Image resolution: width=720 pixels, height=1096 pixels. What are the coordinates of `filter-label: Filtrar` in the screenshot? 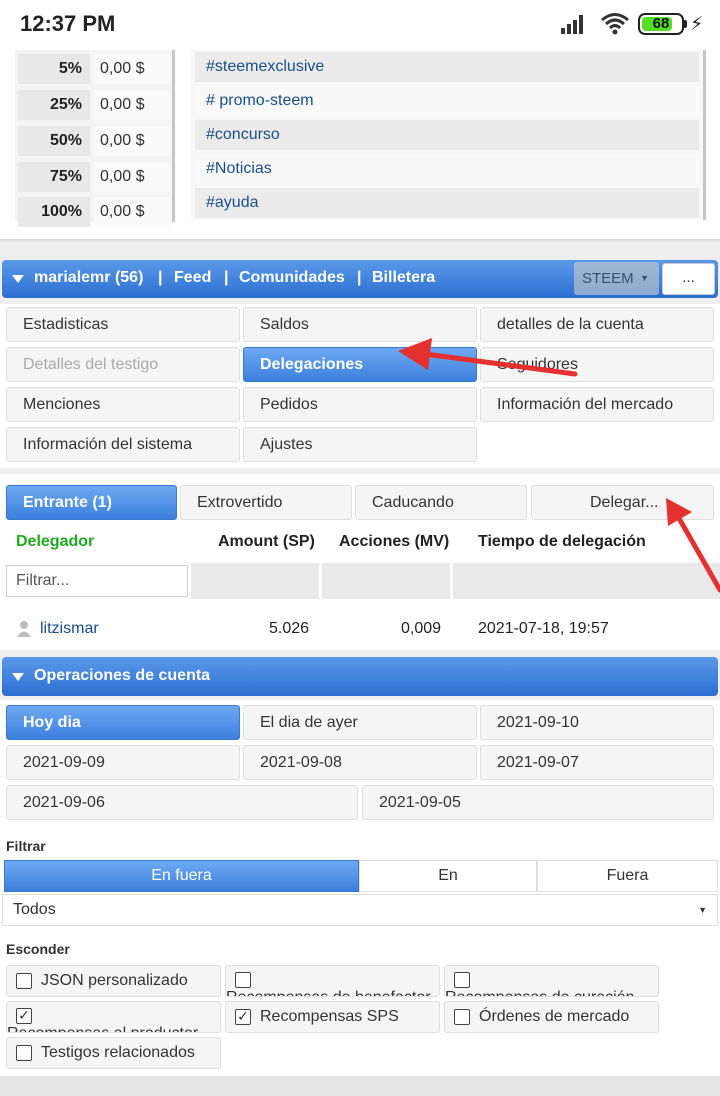 It's located at (26, 846).